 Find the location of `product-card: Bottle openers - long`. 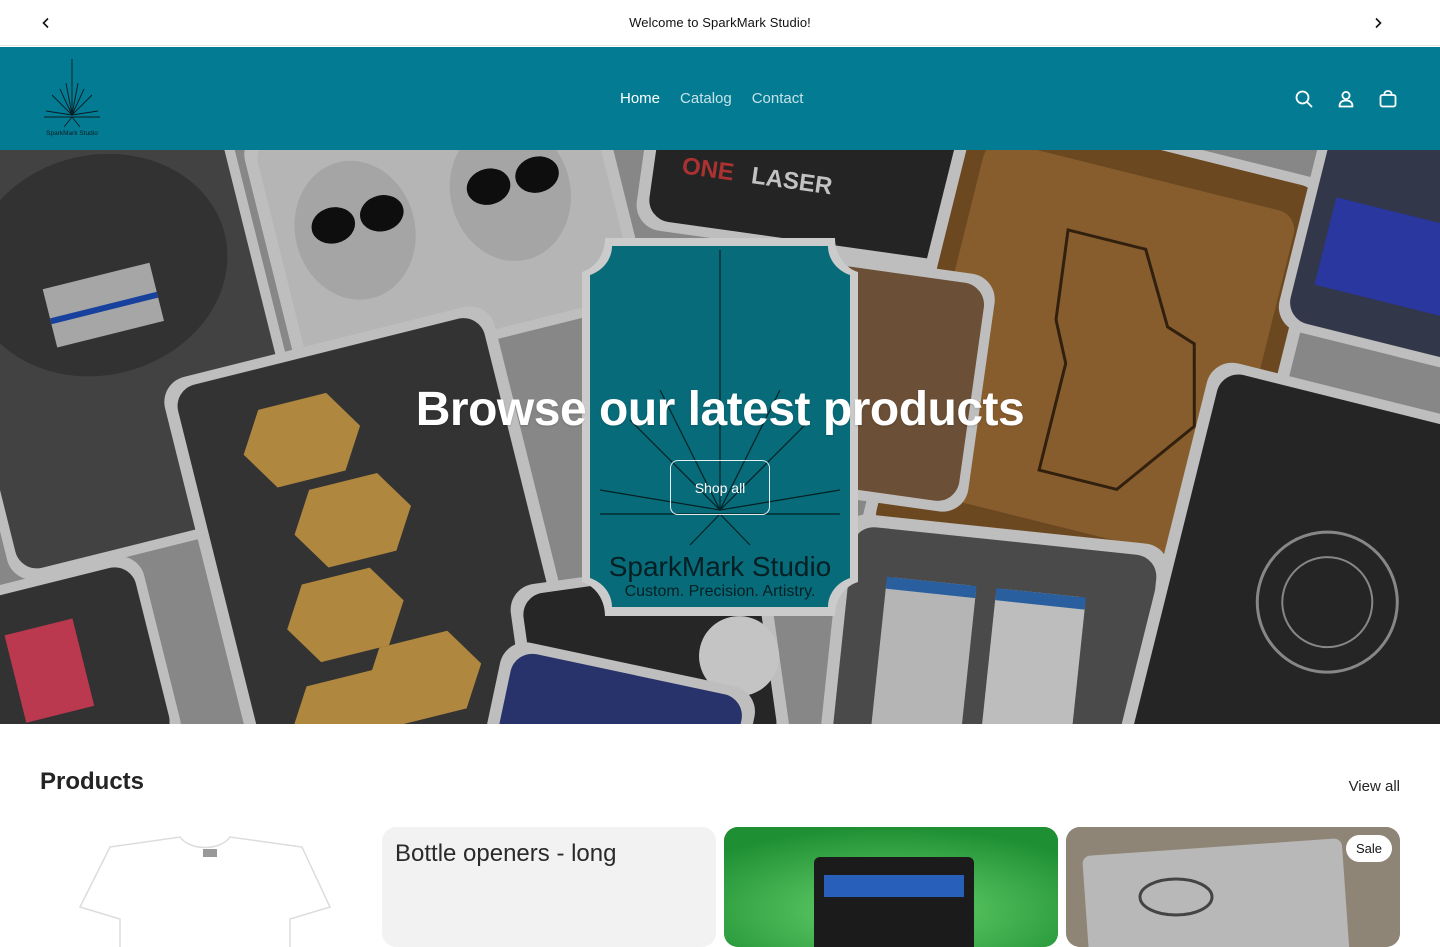

product-card: Bottle openers - long is located at coordinates (549, 887).